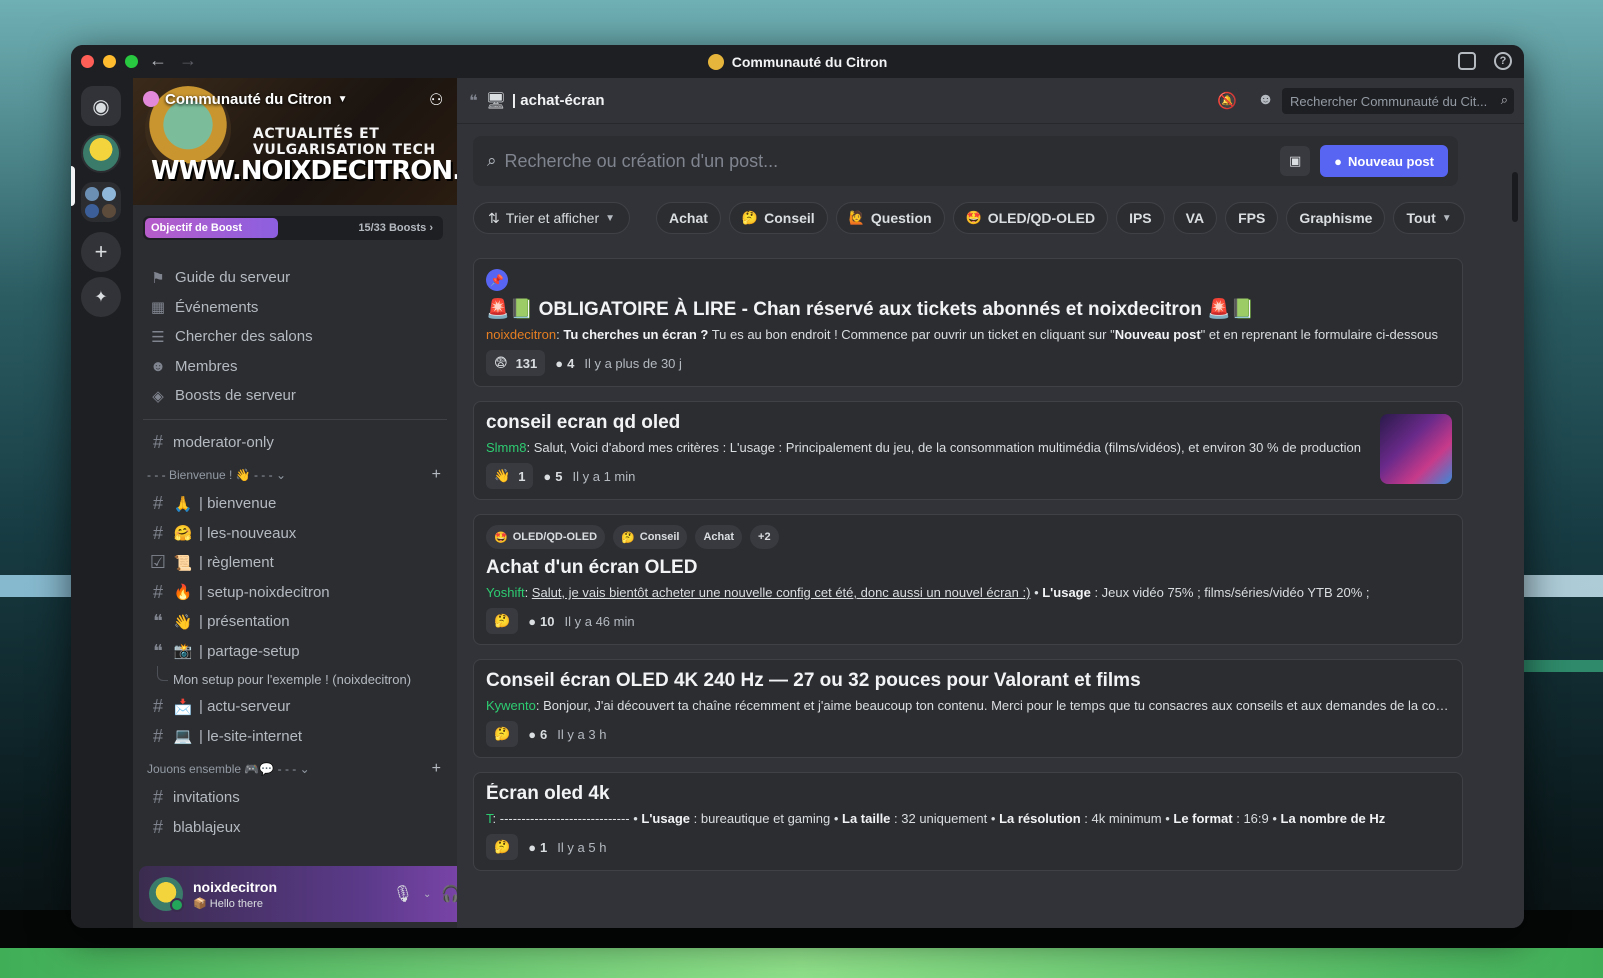 This screenshot has width=1603, height=978. I want to click on sidebar-menu-item: ⚑ Guide du serveur, so click(295, 278).